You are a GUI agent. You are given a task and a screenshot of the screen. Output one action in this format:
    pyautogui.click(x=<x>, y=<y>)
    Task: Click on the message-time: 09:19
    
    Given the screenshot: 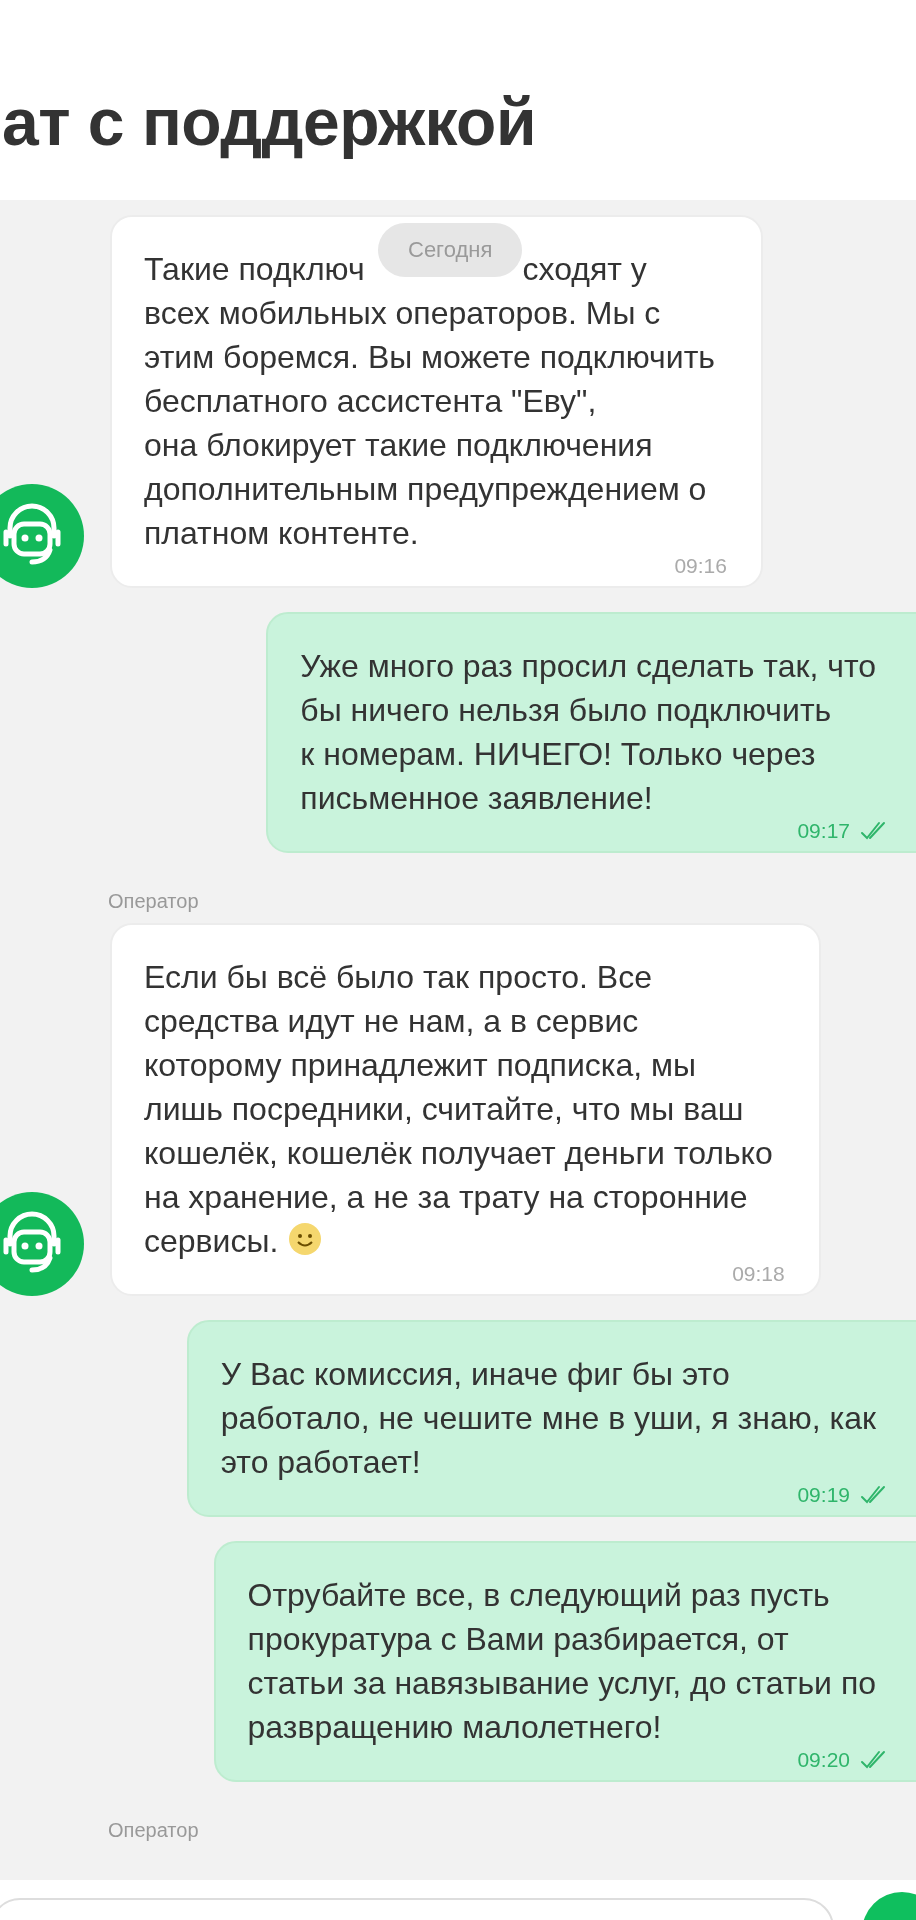 What is the action you would take?
    pyautogui.click(x=823, y=1494)
    